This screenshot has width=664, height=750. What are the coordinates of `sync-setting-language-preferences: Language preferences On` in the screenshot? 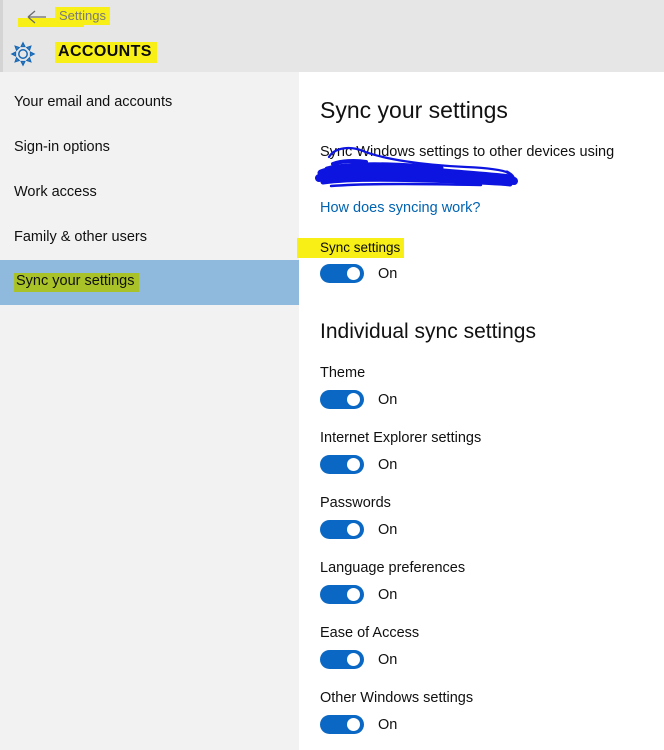 It's located at (485, 582).